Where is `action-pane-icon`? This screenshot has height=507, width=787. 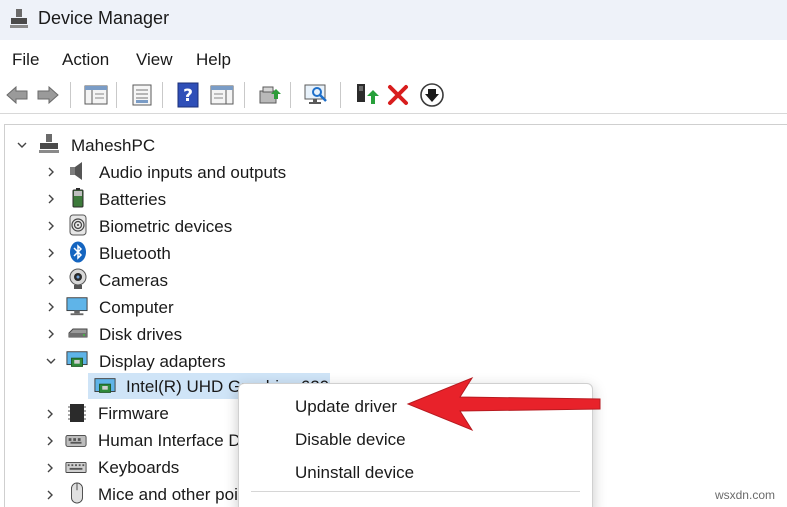
action-pane-icon is located at coordinates (222, 95).